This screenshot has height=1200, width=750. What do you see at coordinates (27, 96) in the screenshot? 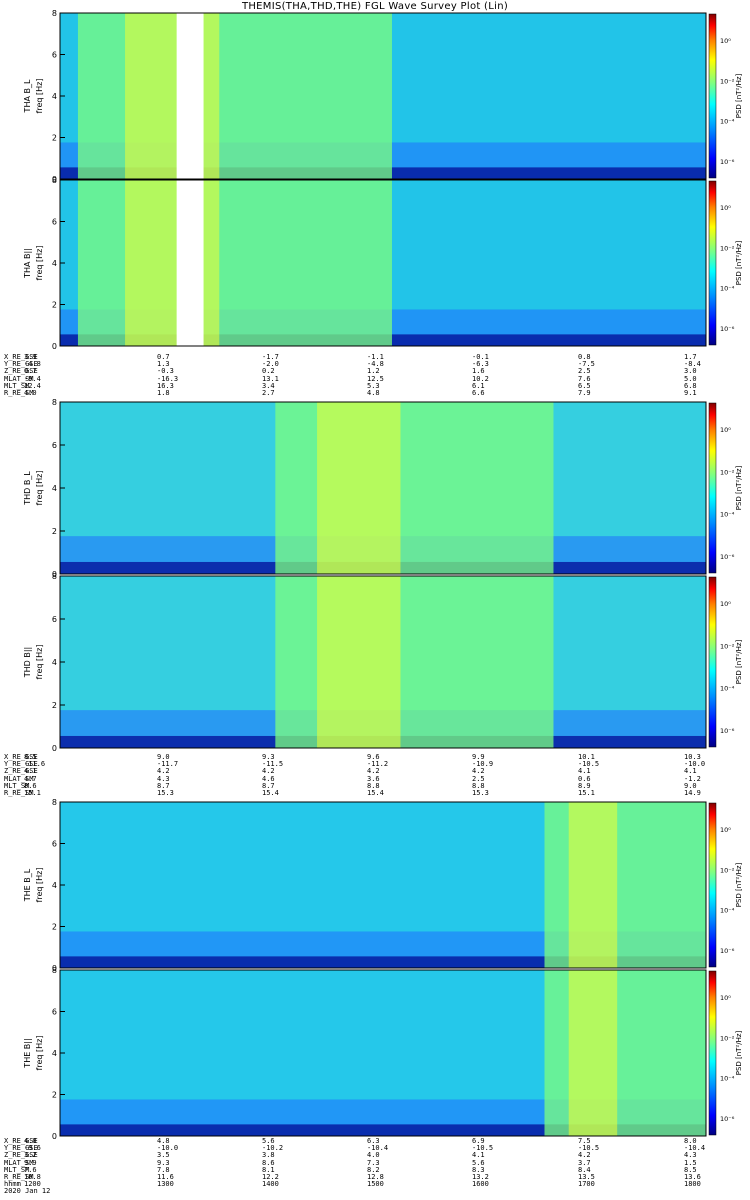
I see `y-axis-title: THA B_L` at bounding box center [27, 96].